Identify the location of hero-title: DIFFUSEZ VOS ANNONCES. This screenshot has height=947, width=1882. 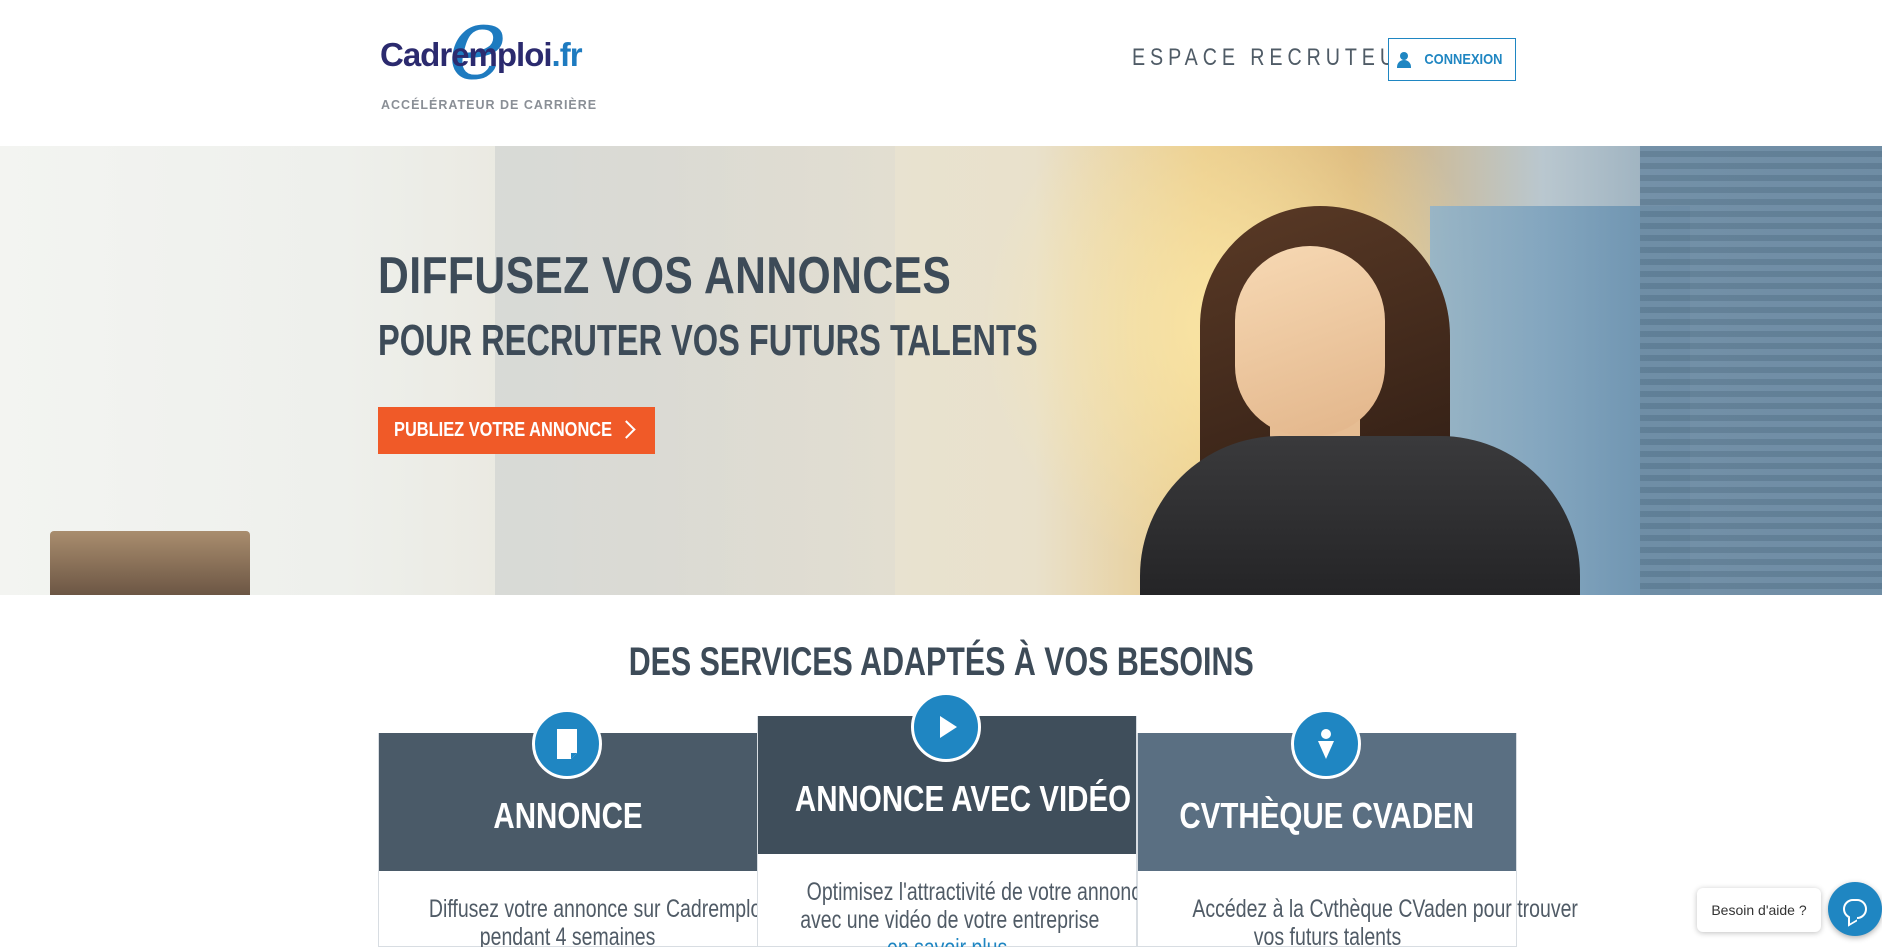
(665, 276).